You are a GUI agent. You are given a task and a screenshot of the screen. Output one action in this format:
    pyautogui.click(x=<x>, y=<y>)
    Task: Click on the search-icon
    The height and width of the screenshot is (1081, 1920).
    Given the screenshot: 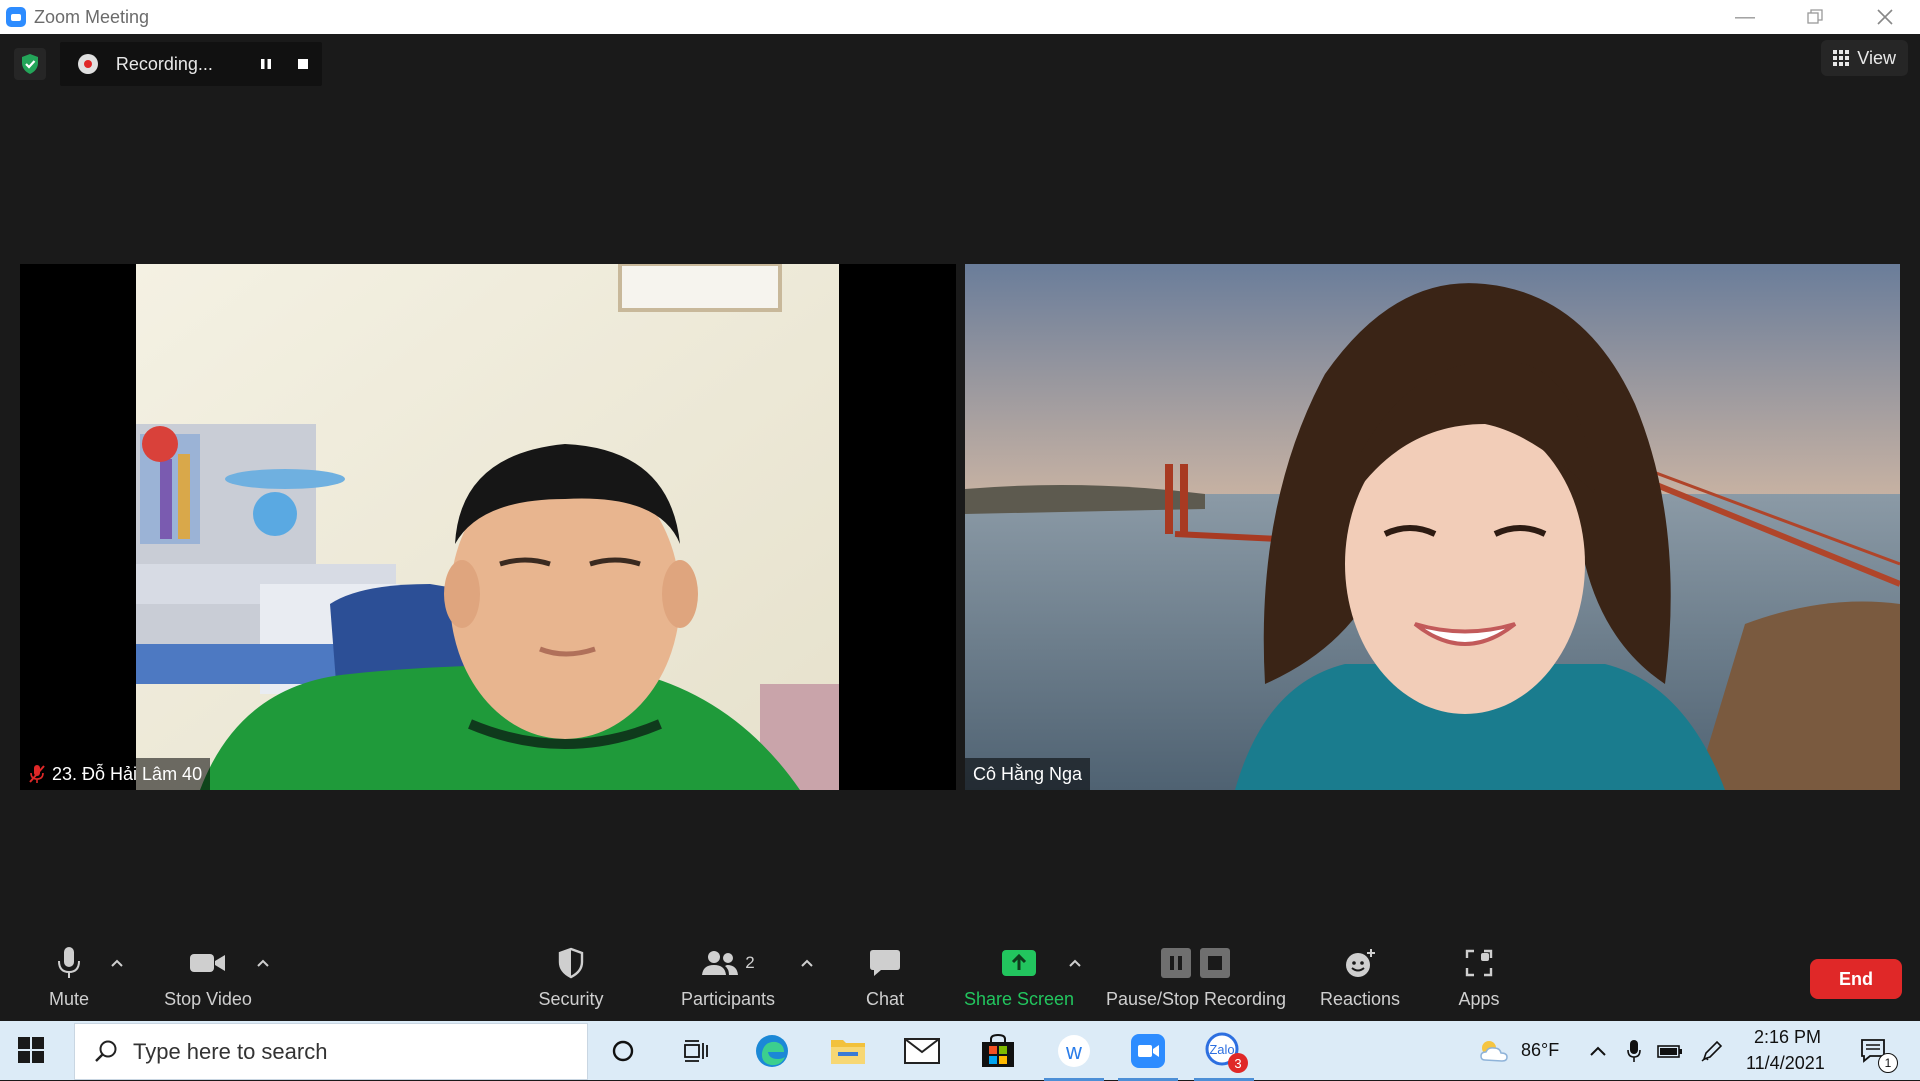 What is the action you would take?
    pyautogui.click(x=106, y=1051)
    